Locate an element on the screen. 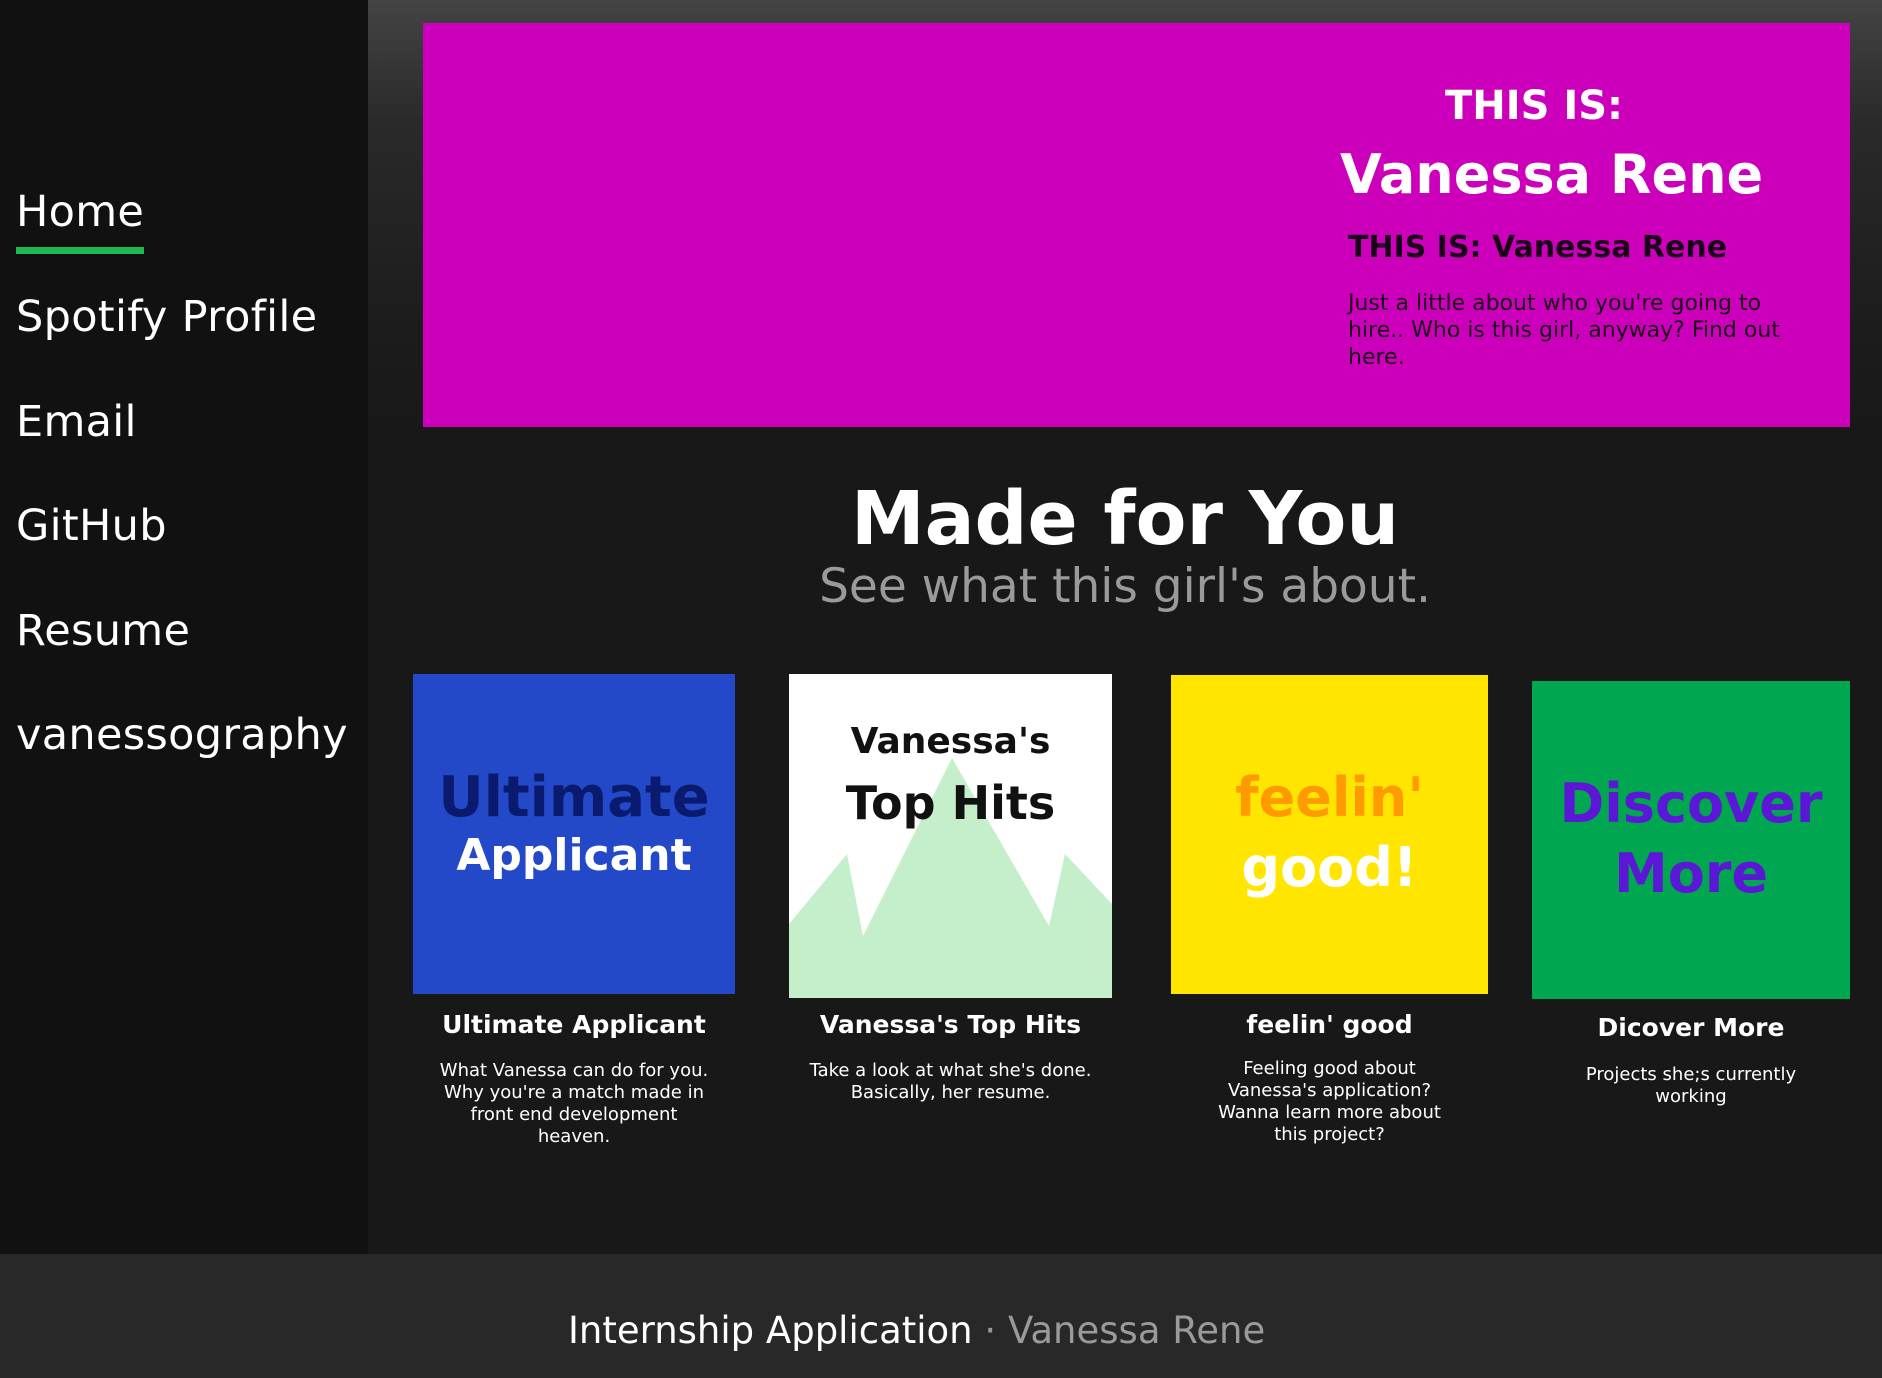 This screenshot has width=1882, height=1378. nav-item-home: Home is located at coordinates (80, 222).